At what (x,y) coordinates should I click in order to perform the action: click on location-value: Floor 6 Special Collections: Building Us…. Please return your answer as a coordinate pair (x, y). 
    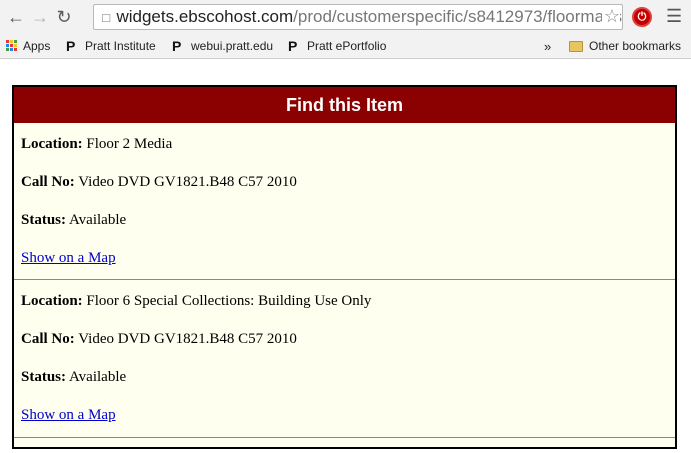
    Looking at the image, I should click on (229, 301).